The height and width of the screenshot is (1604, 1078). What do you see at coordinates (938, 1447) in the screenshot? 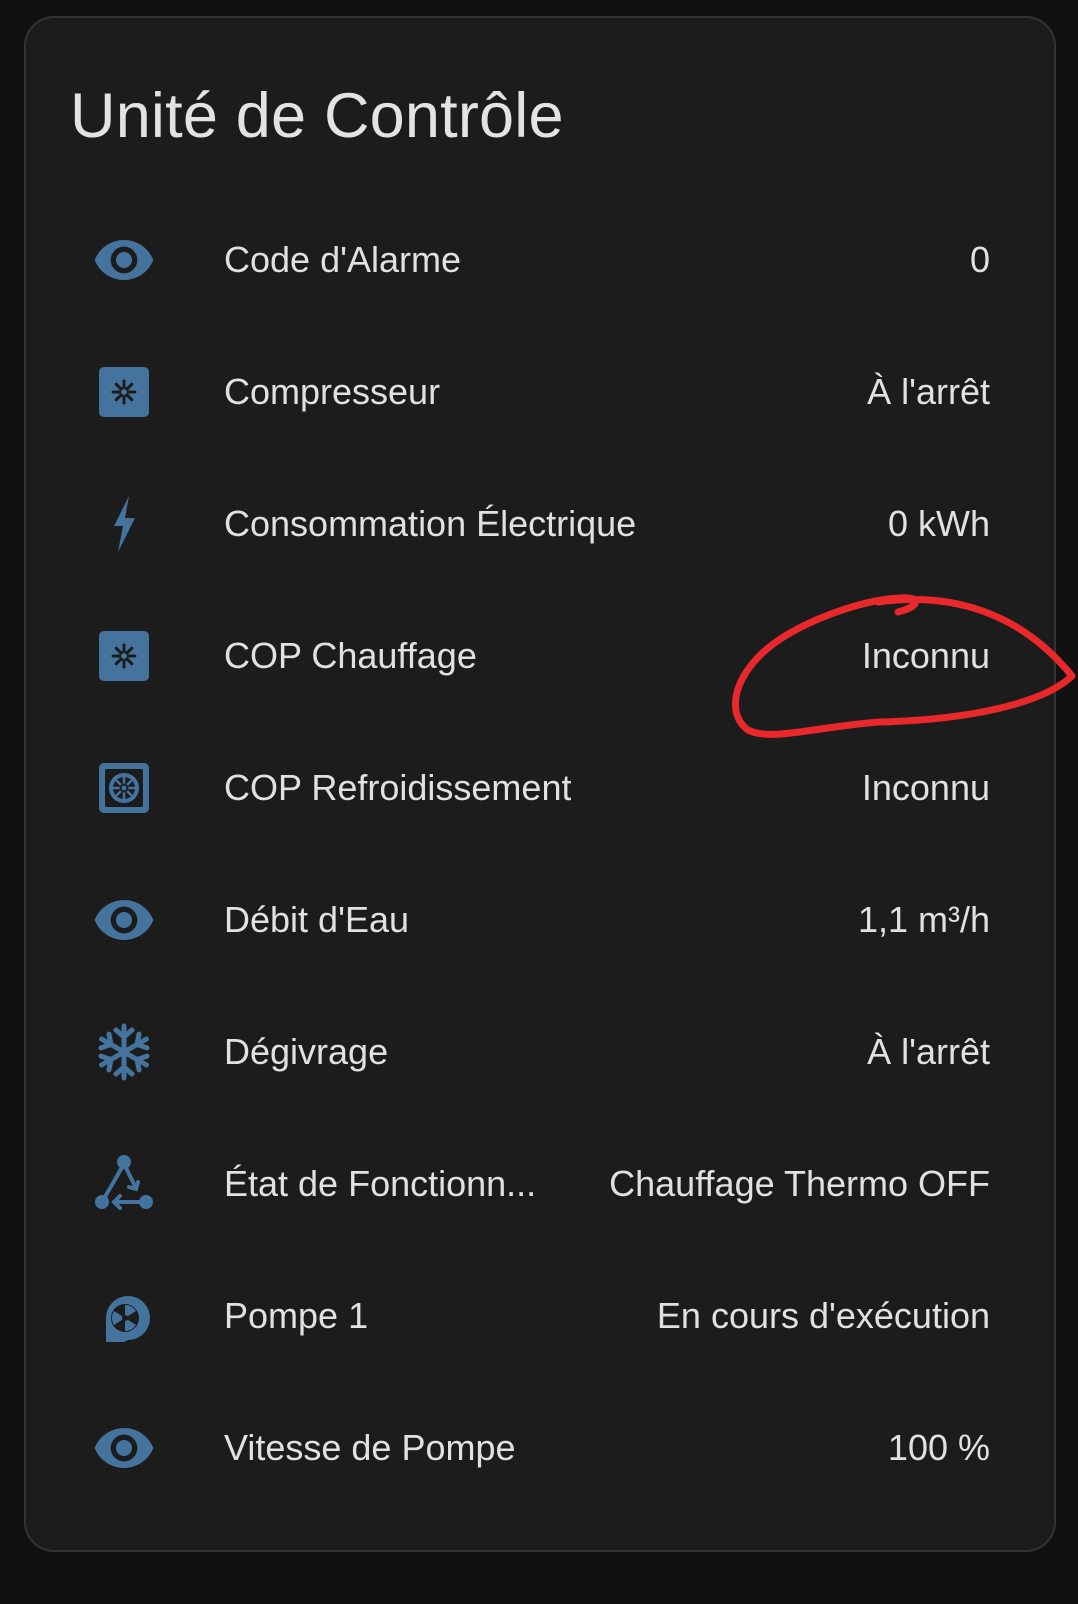
I see `entity-value: 100 %` at bounding box center [938, 1447].